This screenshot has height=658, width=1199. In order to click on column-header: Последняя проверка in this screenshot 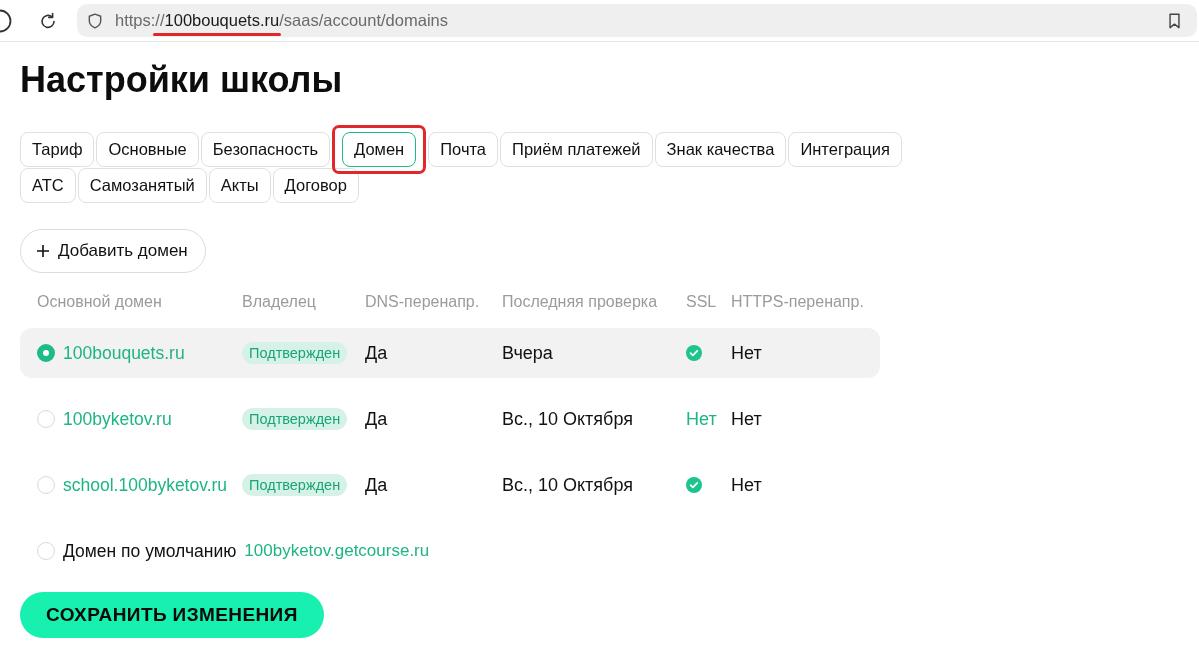, I will do `click(580, 302)`.